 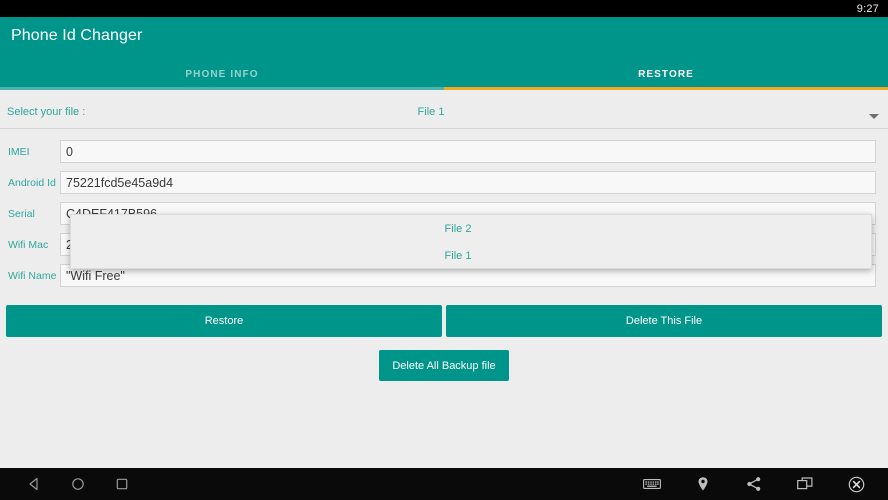 I want to click on dropdown-item-file-1-label: File 1, so click(x=458, y=255).